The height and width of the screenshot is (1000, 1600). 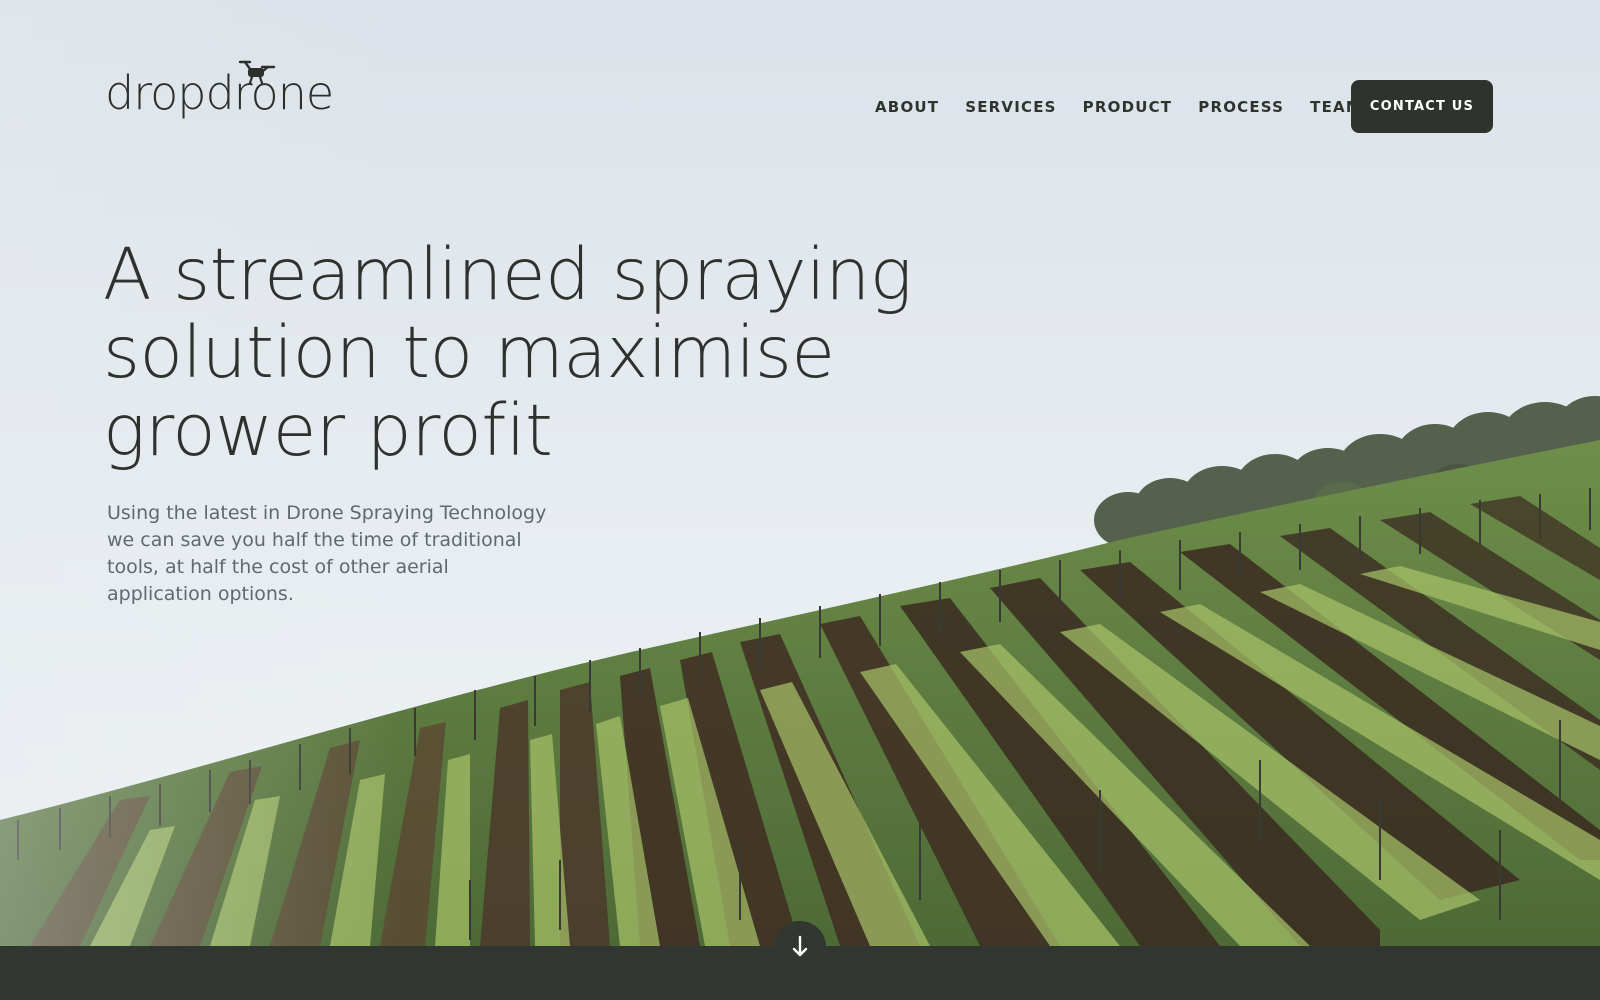 What do you see at coordinates (907, 108) in the screenshot?
I see `nav-link-about: ABOUT` at bounding box center [907, 108].